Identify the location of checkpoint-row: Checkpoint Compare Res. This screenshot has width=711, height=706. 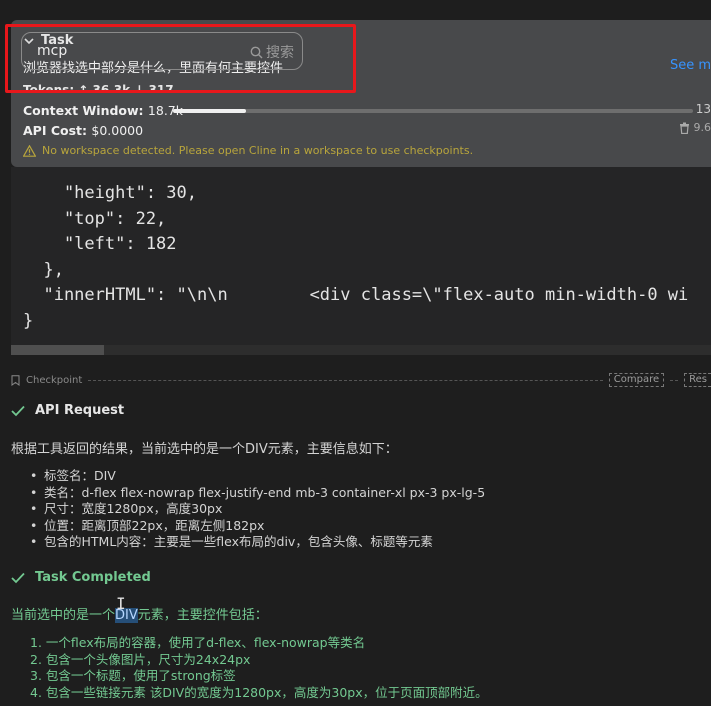
(361, 380).